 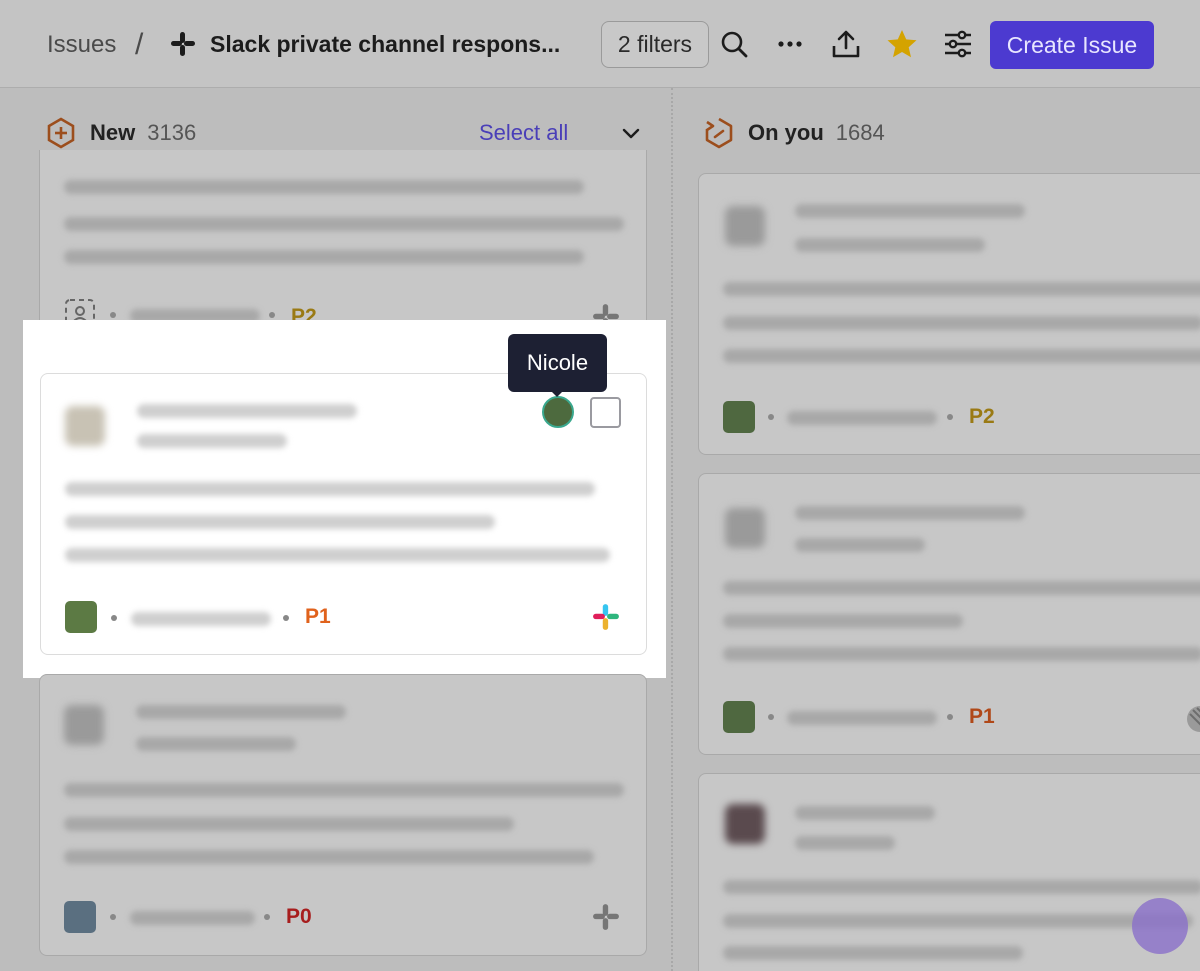 I want to click on priority-label: P0, so click(x=299, y=916).